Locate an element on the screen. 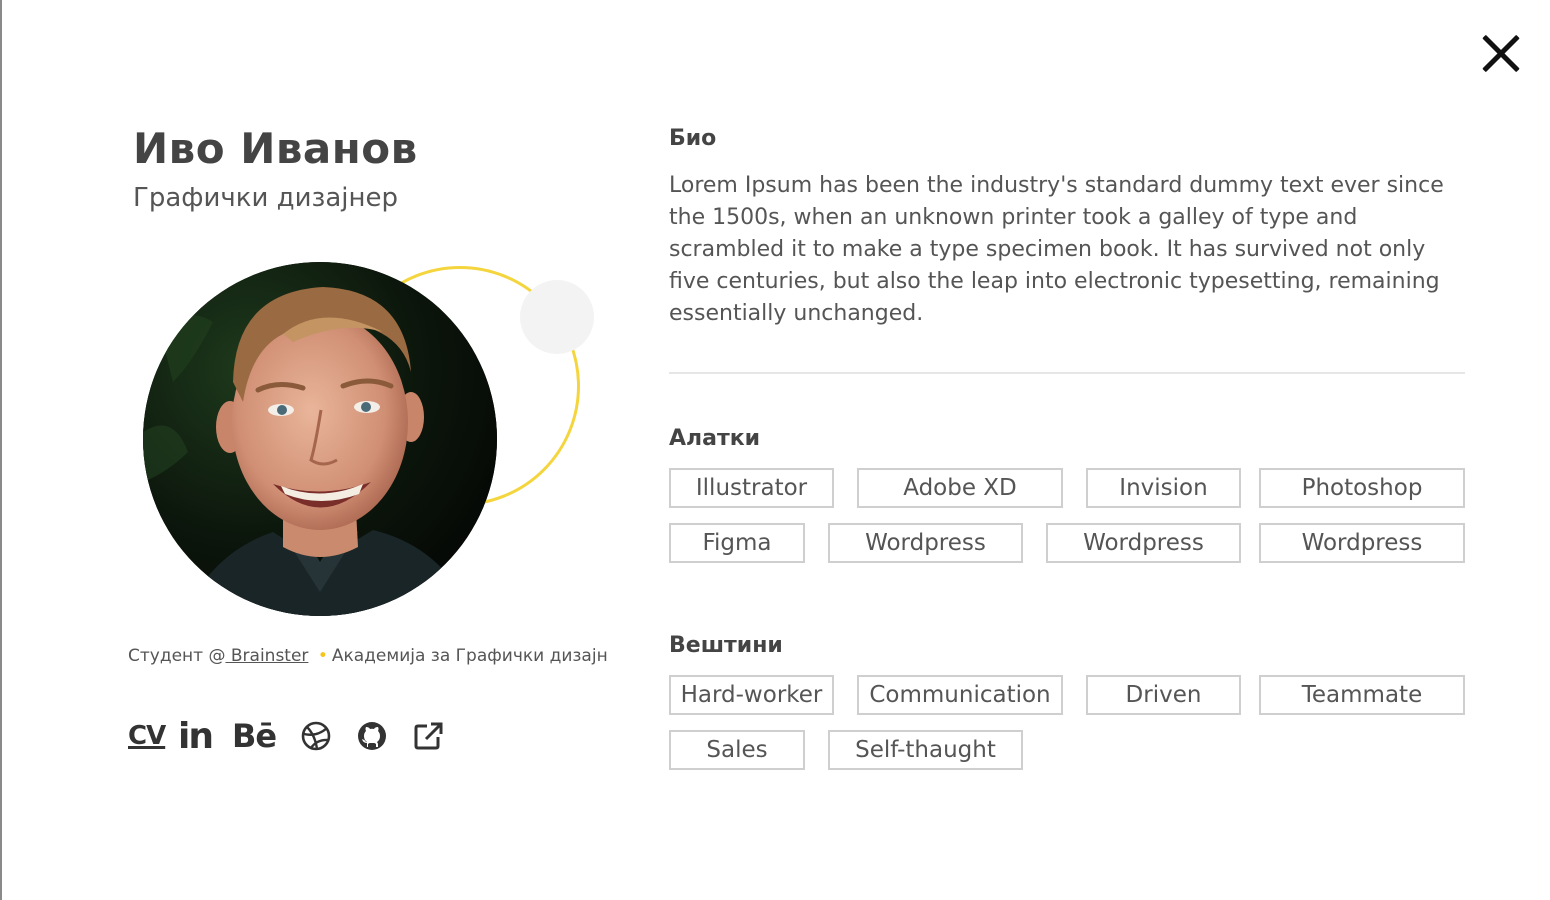 This screenshot has height=900, width=1550. cv-link: CV is located at coordinates (147, 736).